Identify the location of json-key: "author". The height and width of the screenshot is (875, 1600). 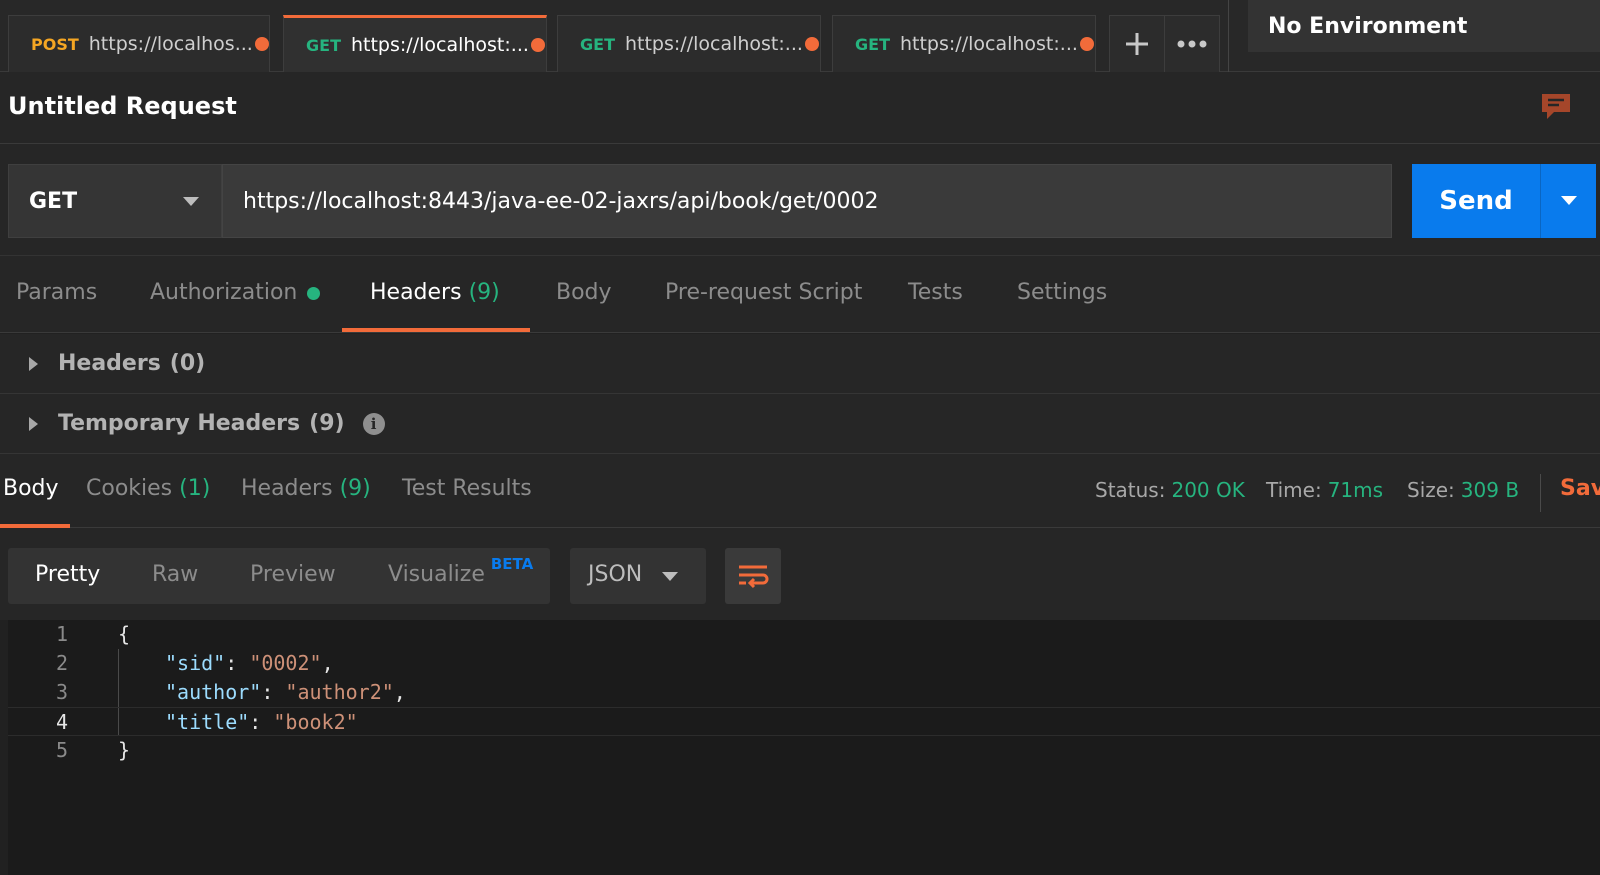
(213, 692).